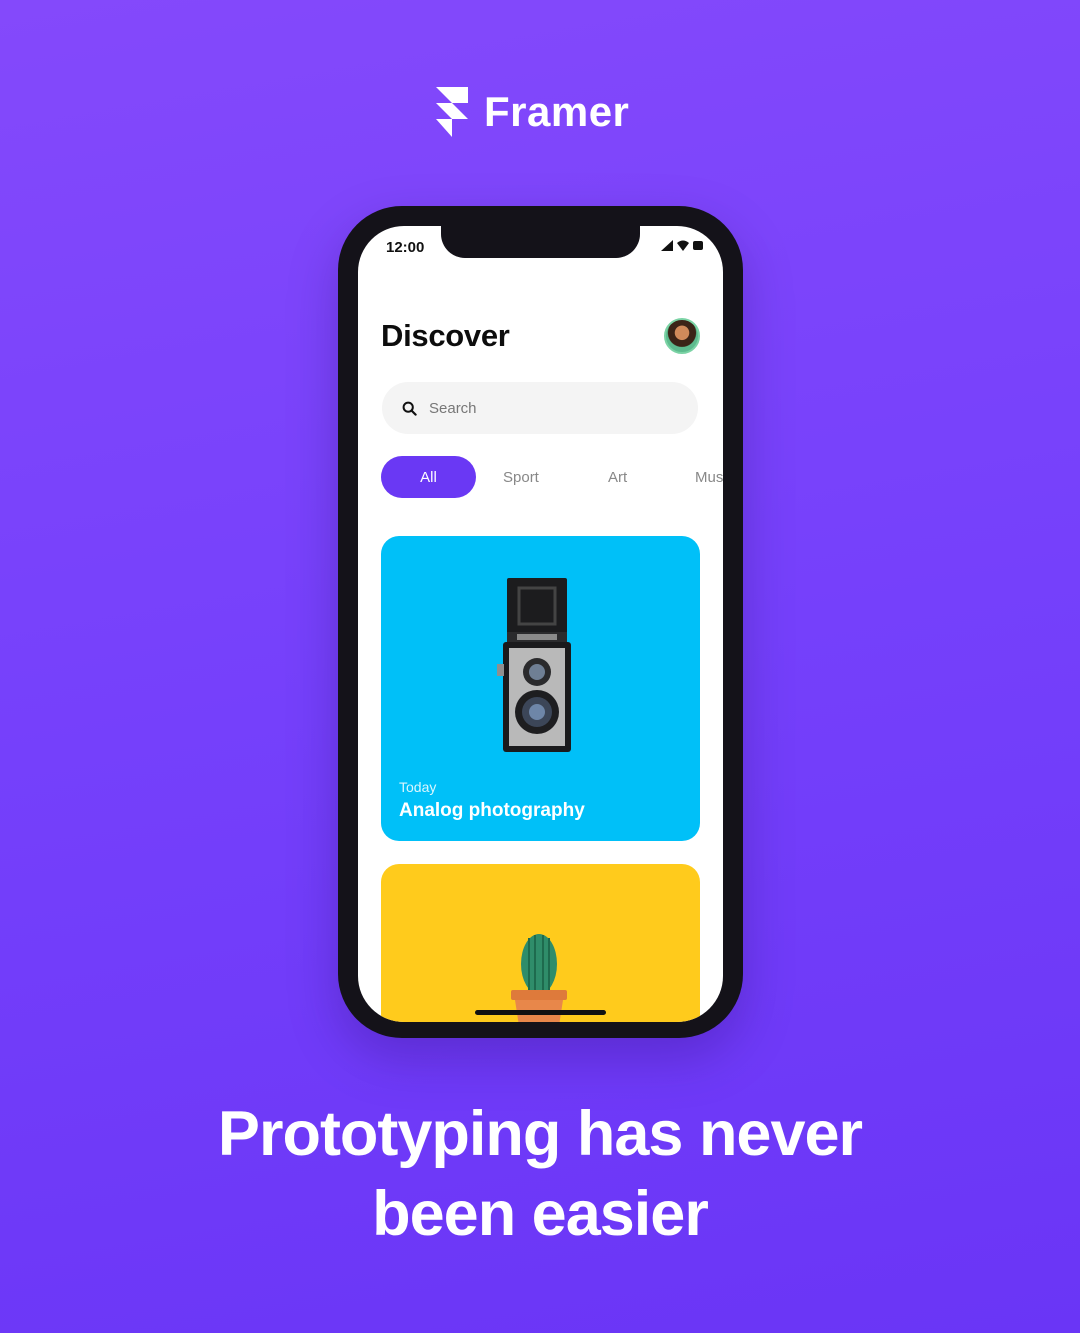 This screenshot has width=1080, height=1333. I want to click on search-icon, so click(409, 408).